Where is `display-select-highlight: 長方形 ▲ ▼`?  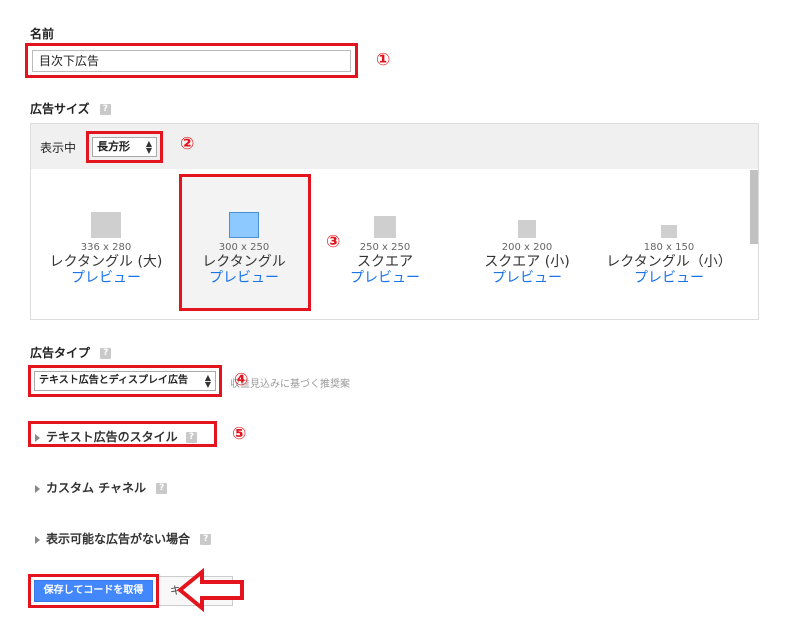 display-select-highlight: 長方形 ▲ ▼ is located at coordinates (124, 147).